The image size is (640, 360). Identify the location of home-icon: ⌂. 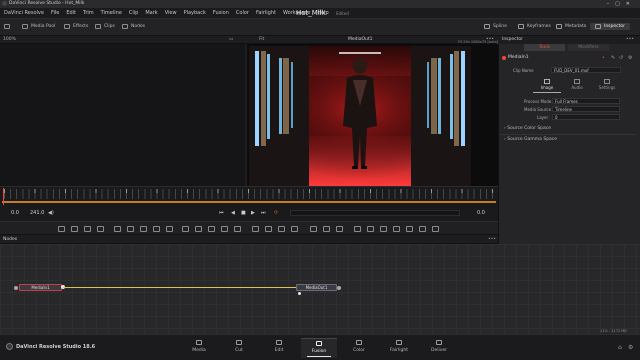
(620, 347).